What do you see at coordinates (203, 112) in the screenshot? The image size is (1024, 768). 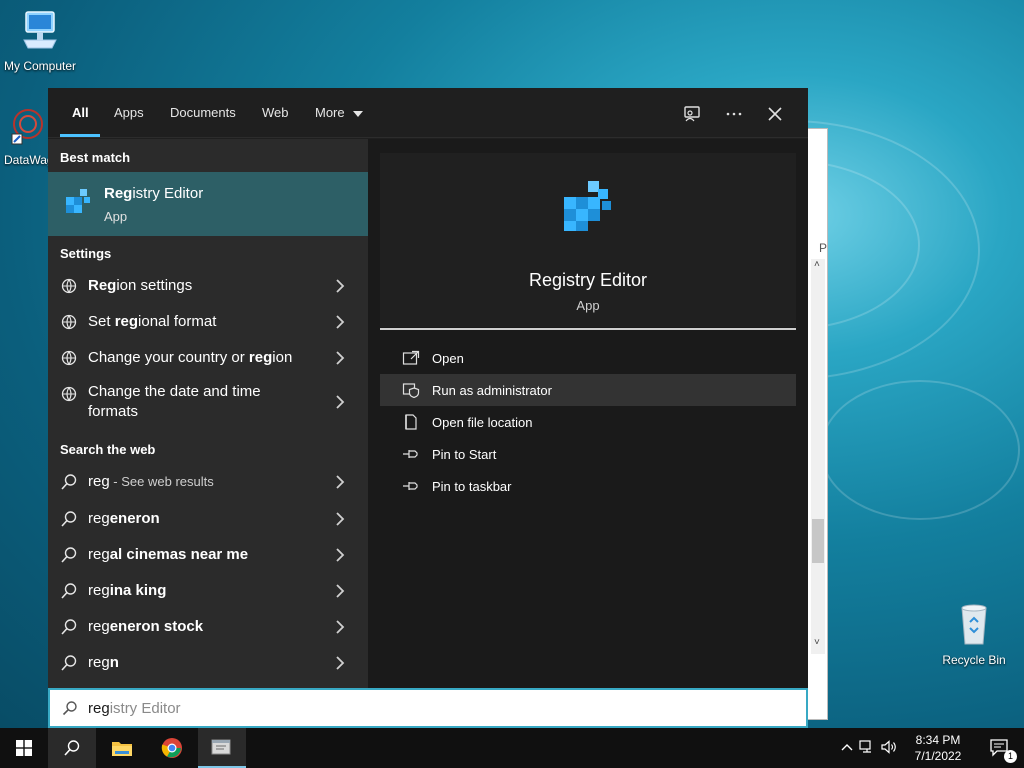 I see `tab-documents: Documents` at bounding box center [203, 112].